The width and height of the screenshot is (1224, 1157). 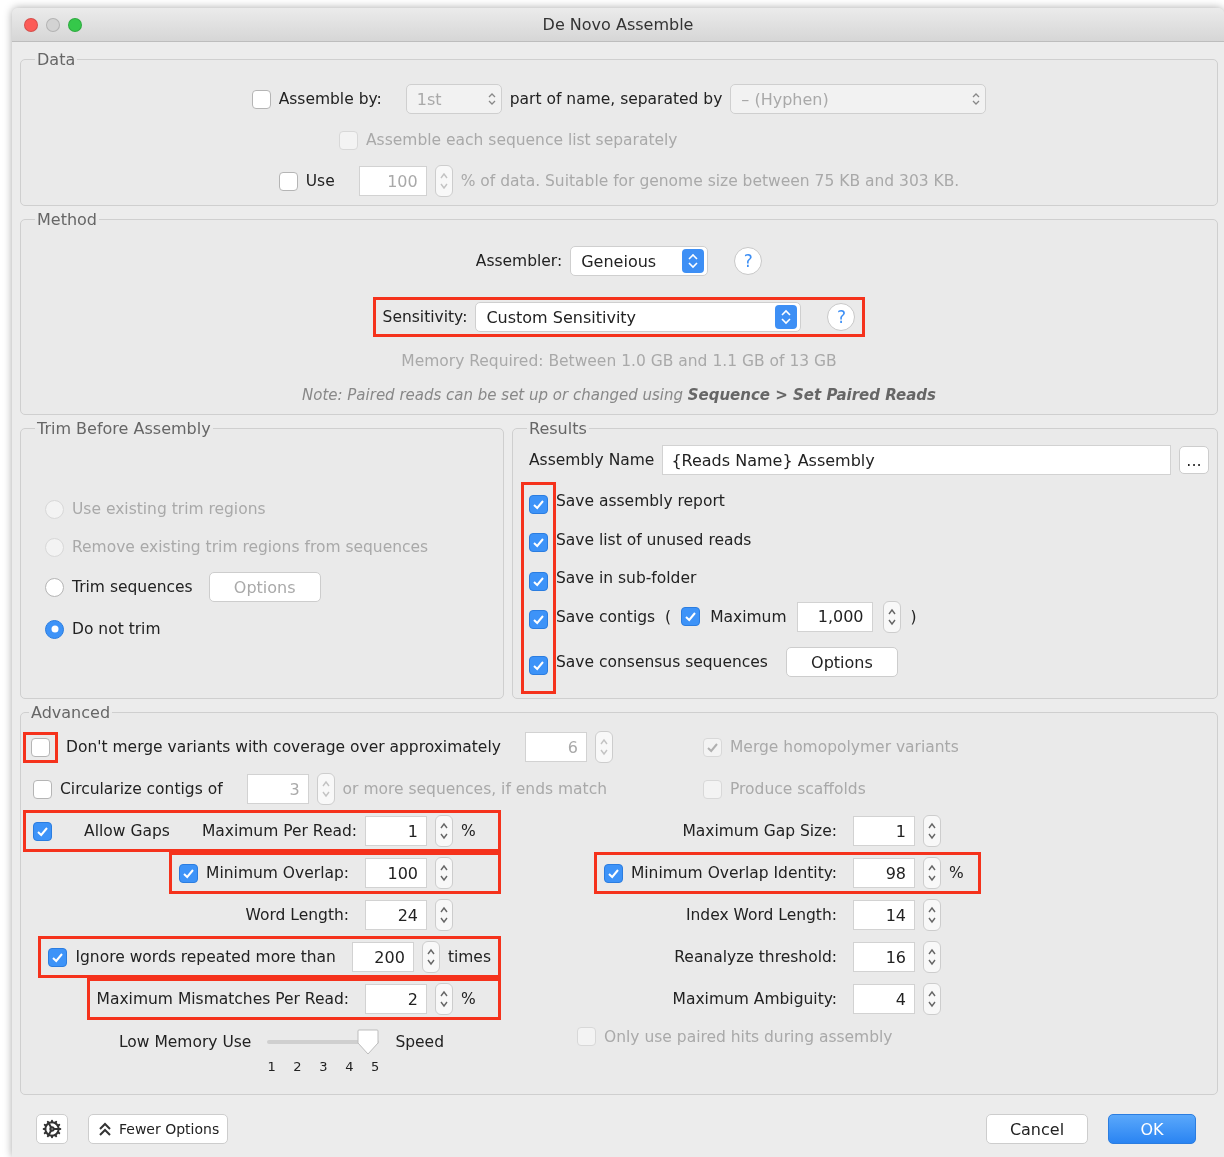 What do you see at coordinates (116, 629) in the screenshot?
I see `option-label: Do not trim` at bounding box center [116, 629].